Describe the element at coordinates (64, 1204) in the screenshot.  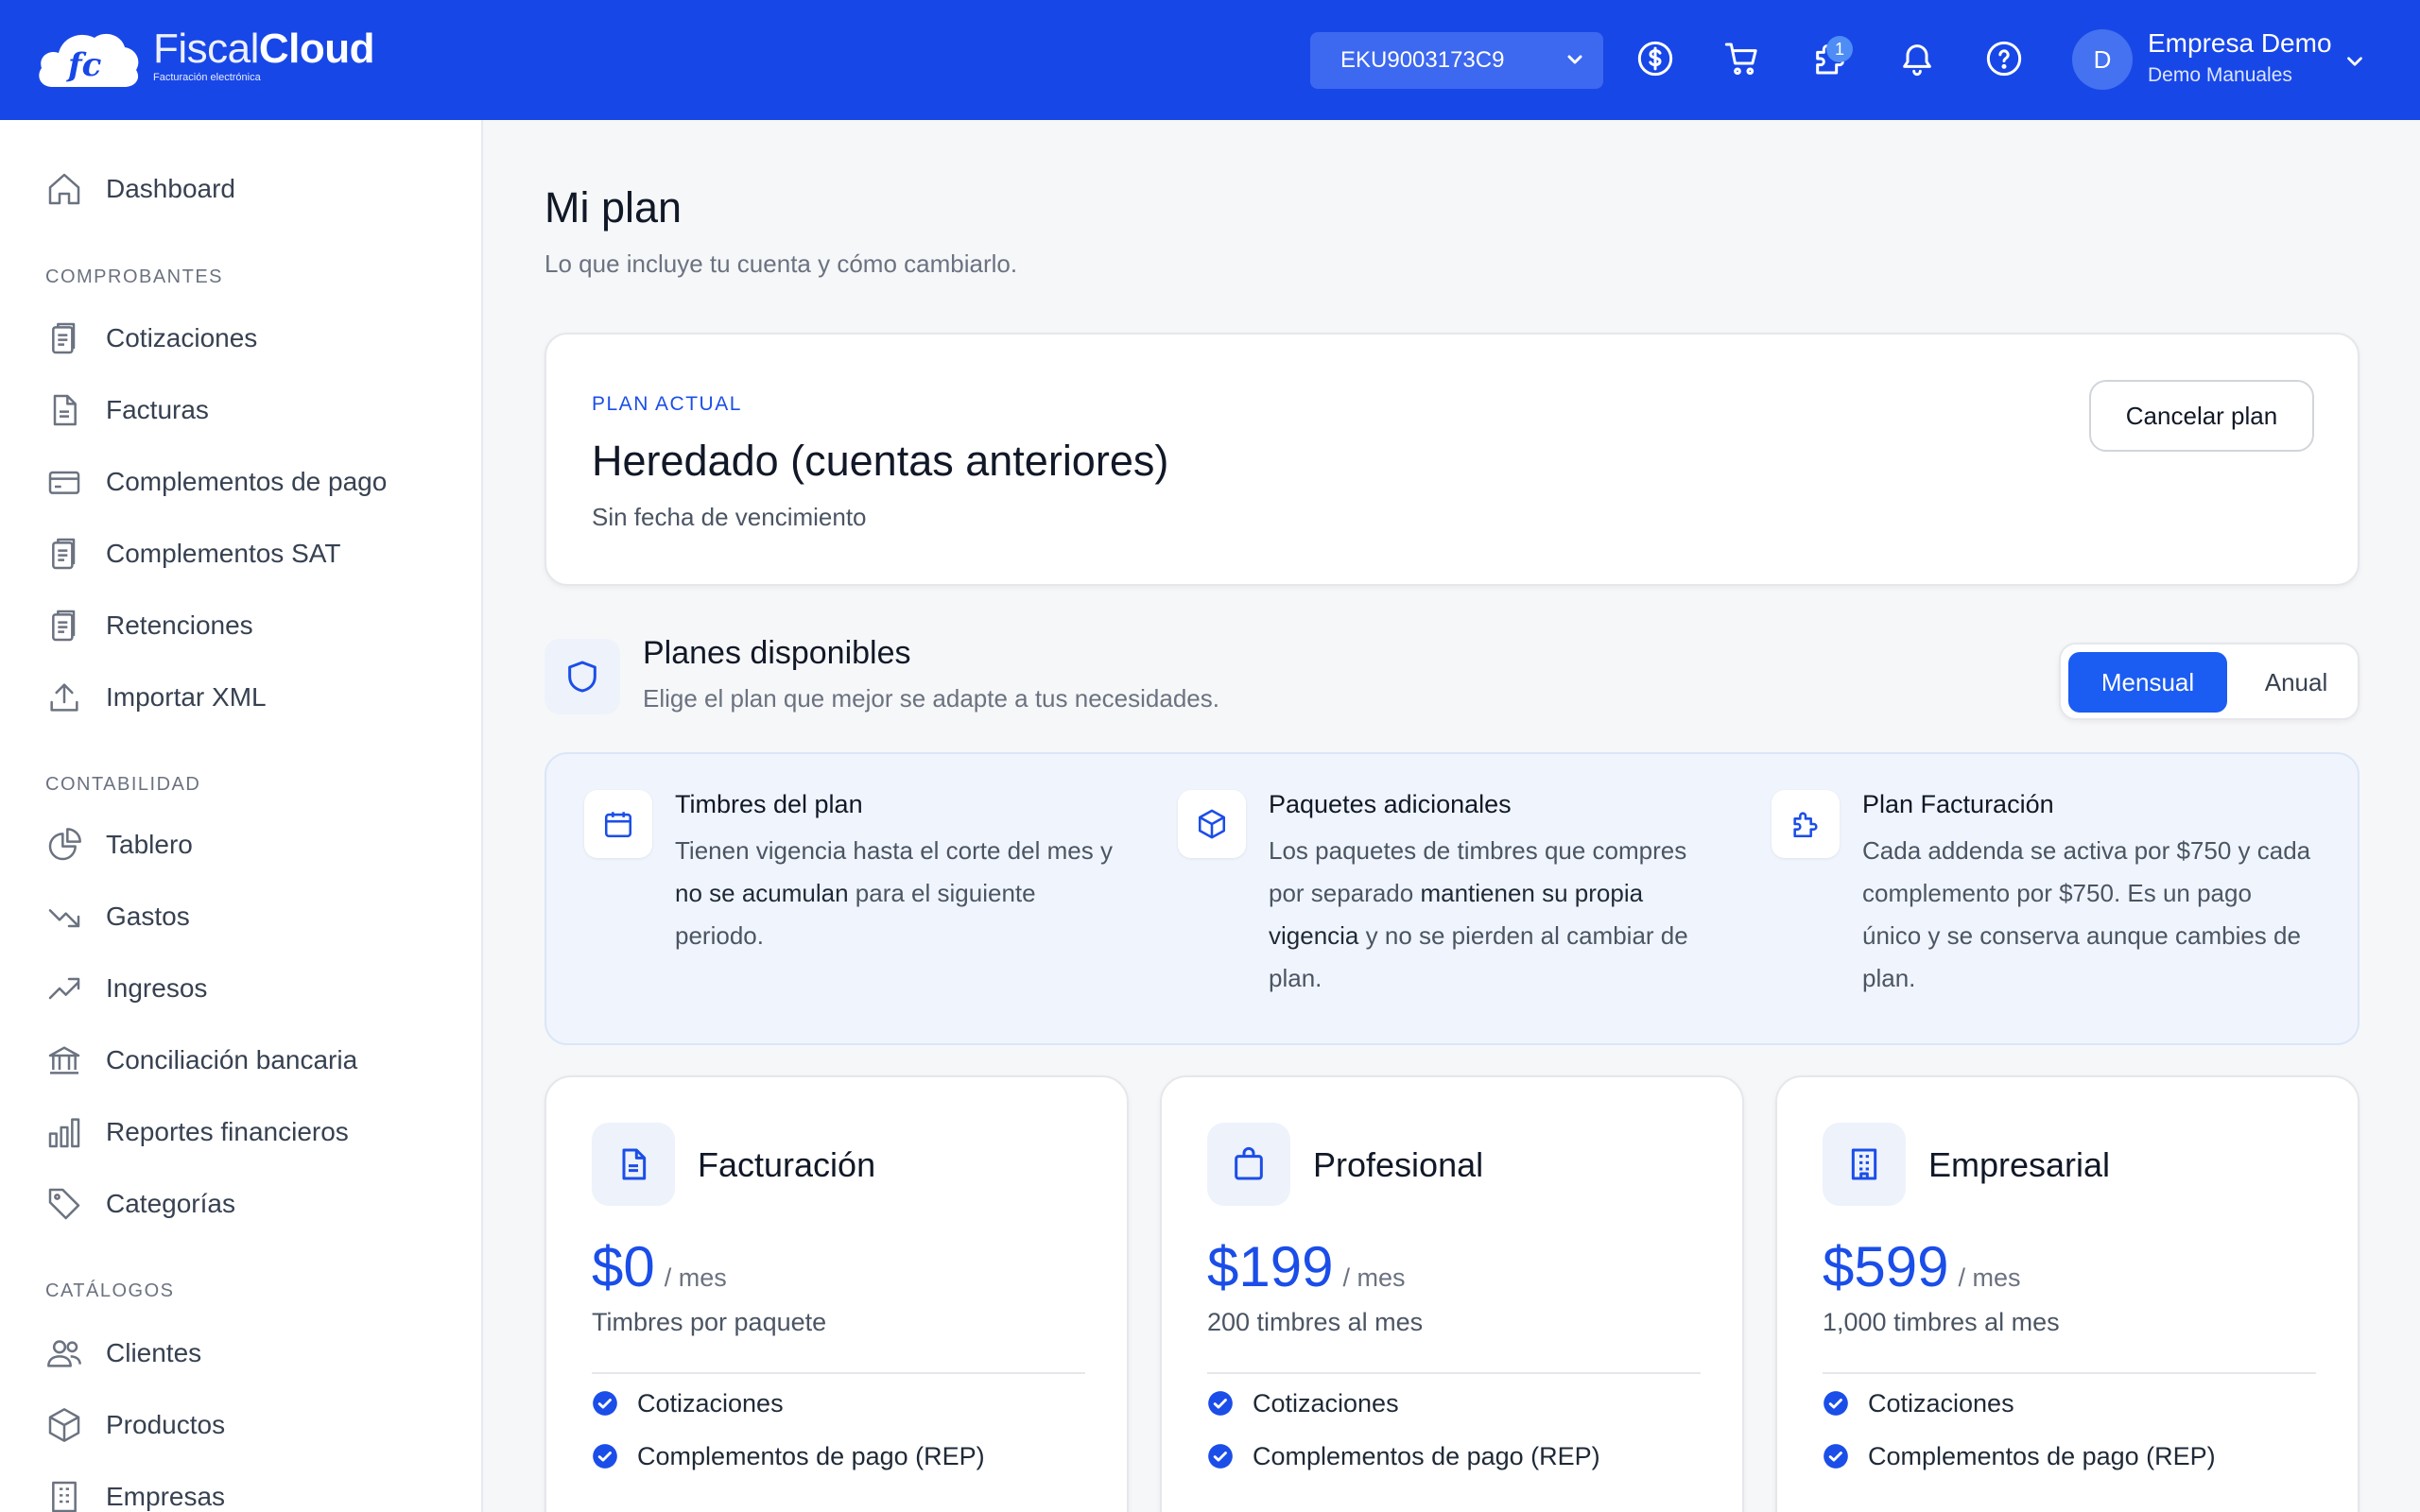
I see `tag-icon` at that location.